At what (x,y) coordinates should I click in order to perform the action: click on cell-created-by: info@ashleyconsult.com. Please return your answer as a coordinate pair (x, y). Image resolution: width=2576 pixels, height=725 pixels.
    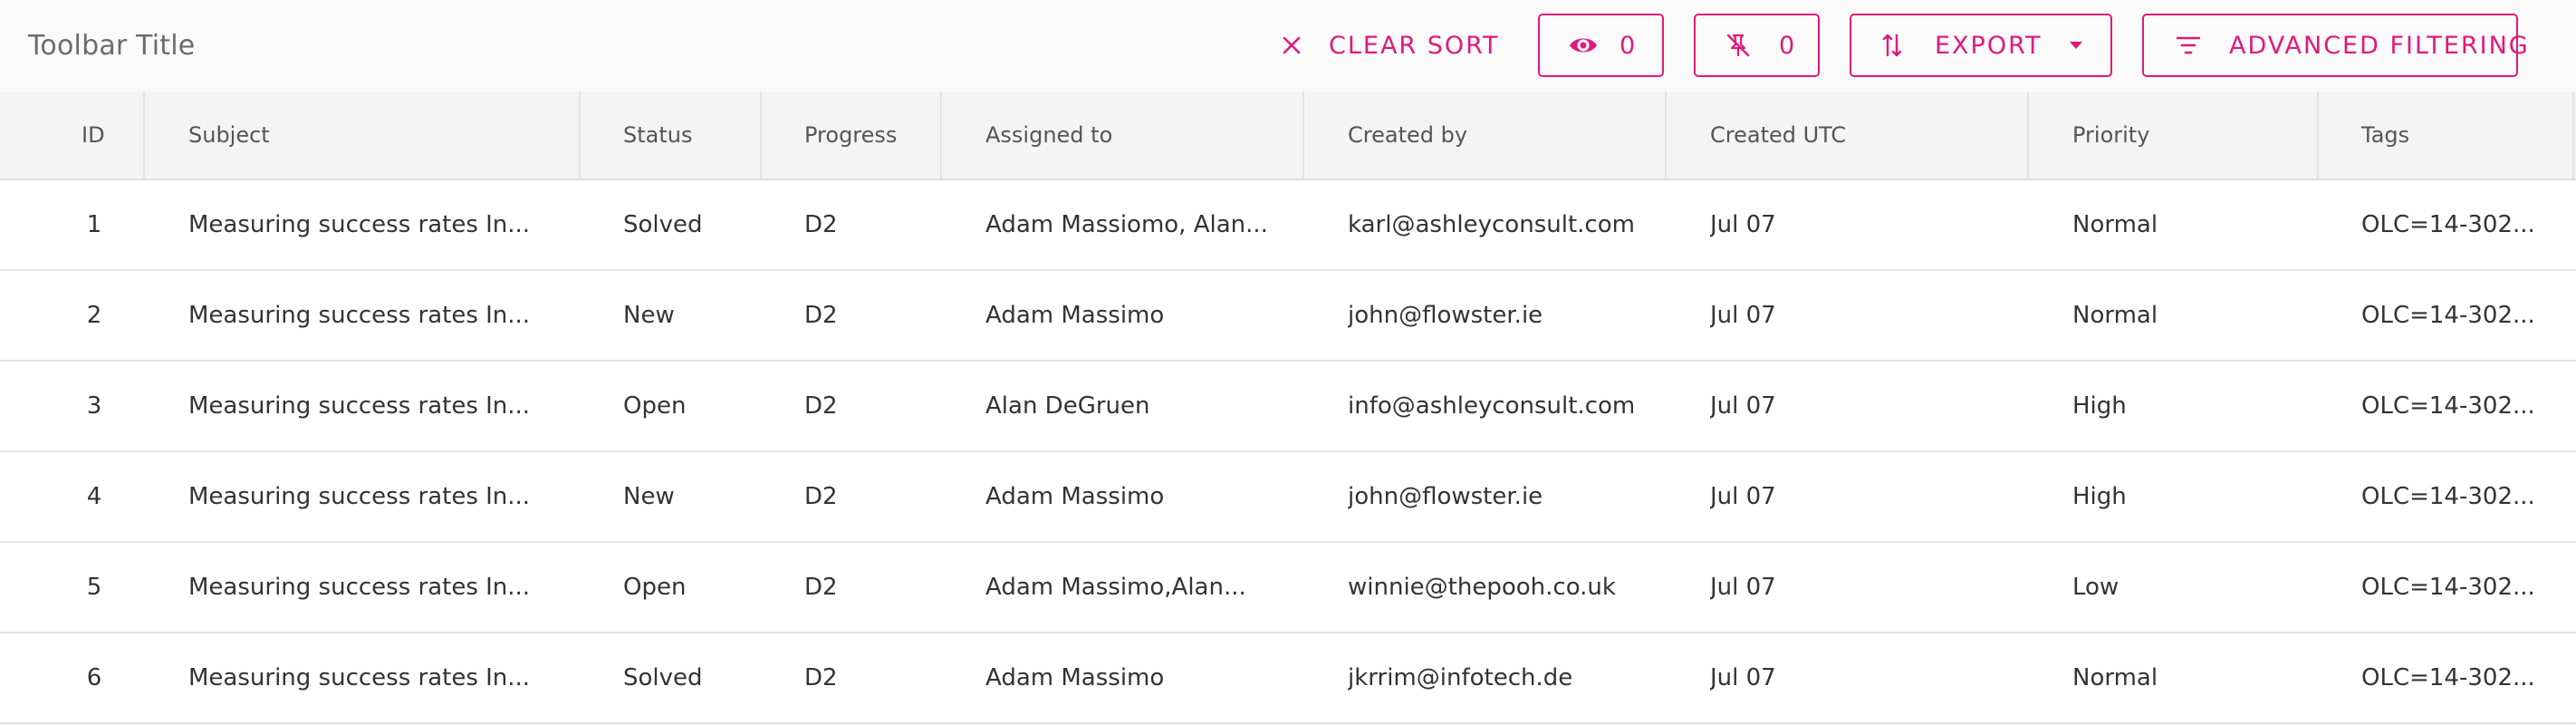
    Looking at the image, I should click on (1492, 406).